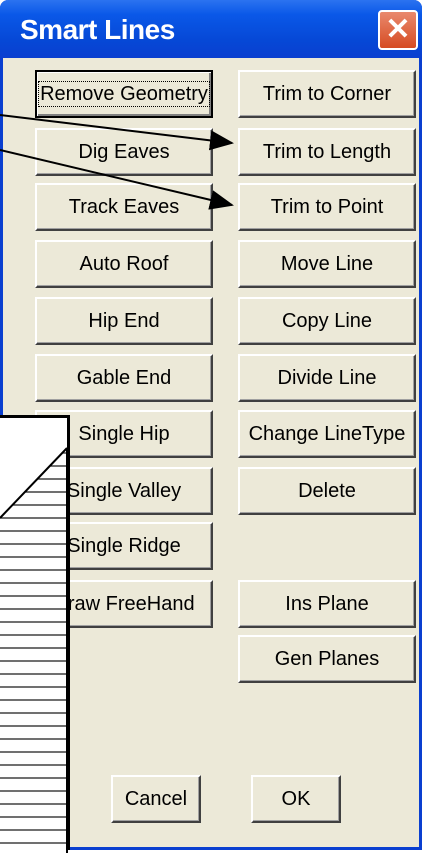 The height and width of the screenshot is (858, 422). What do you see at coordinates (117, 179) in the screenshot?
I see `arrow-to-trim-to-point` at bounding box center [117, 179].